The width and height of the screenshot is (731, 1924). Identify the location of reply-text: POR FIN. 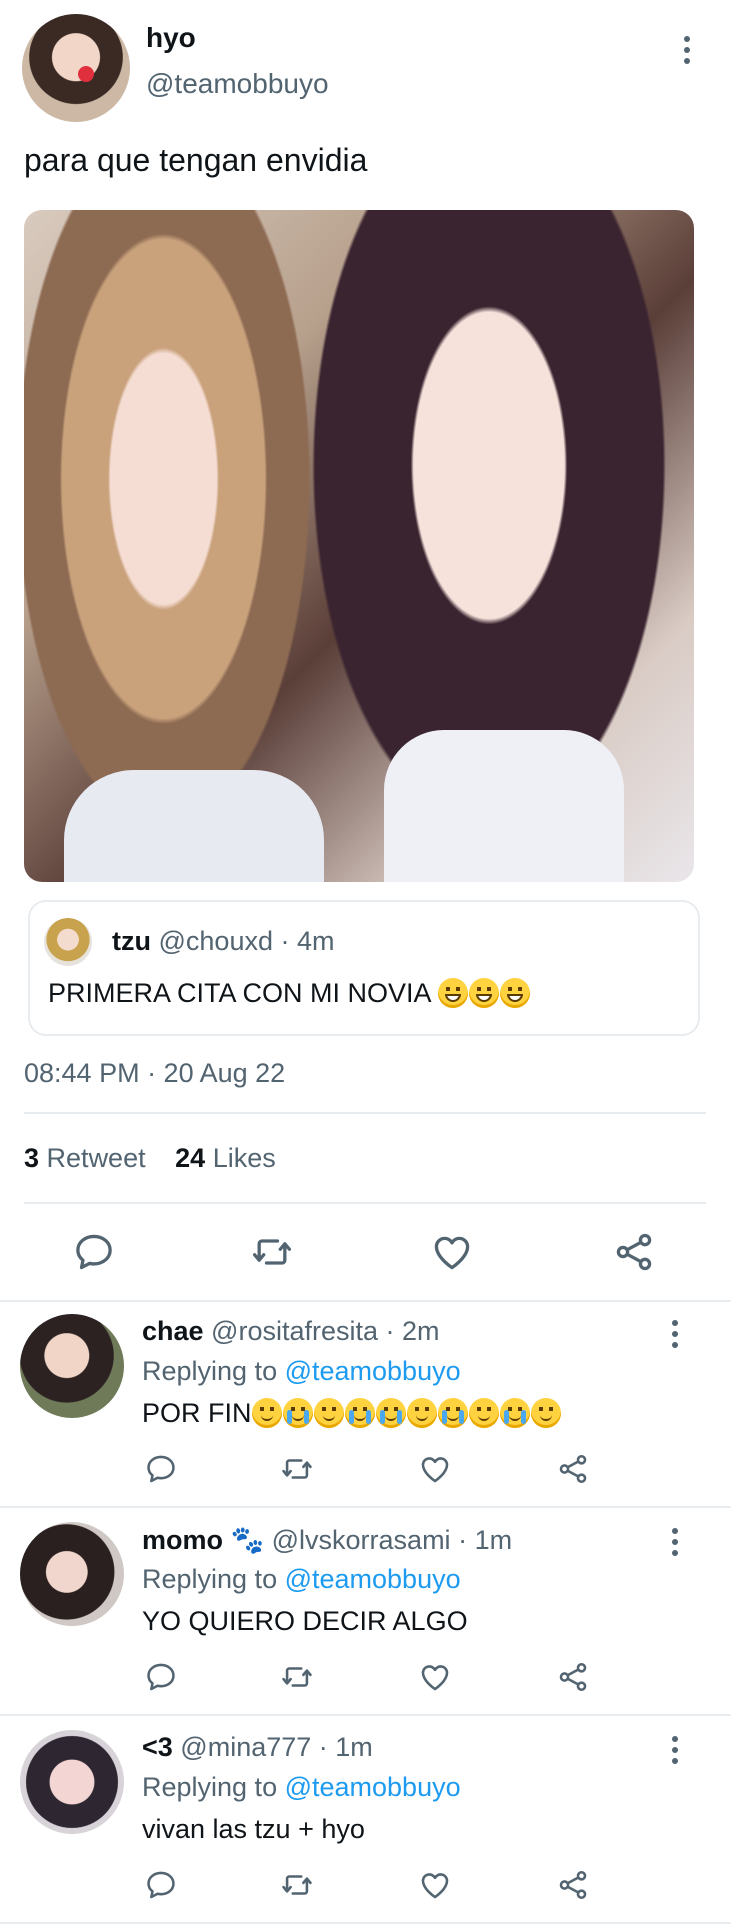
(197, 1413).